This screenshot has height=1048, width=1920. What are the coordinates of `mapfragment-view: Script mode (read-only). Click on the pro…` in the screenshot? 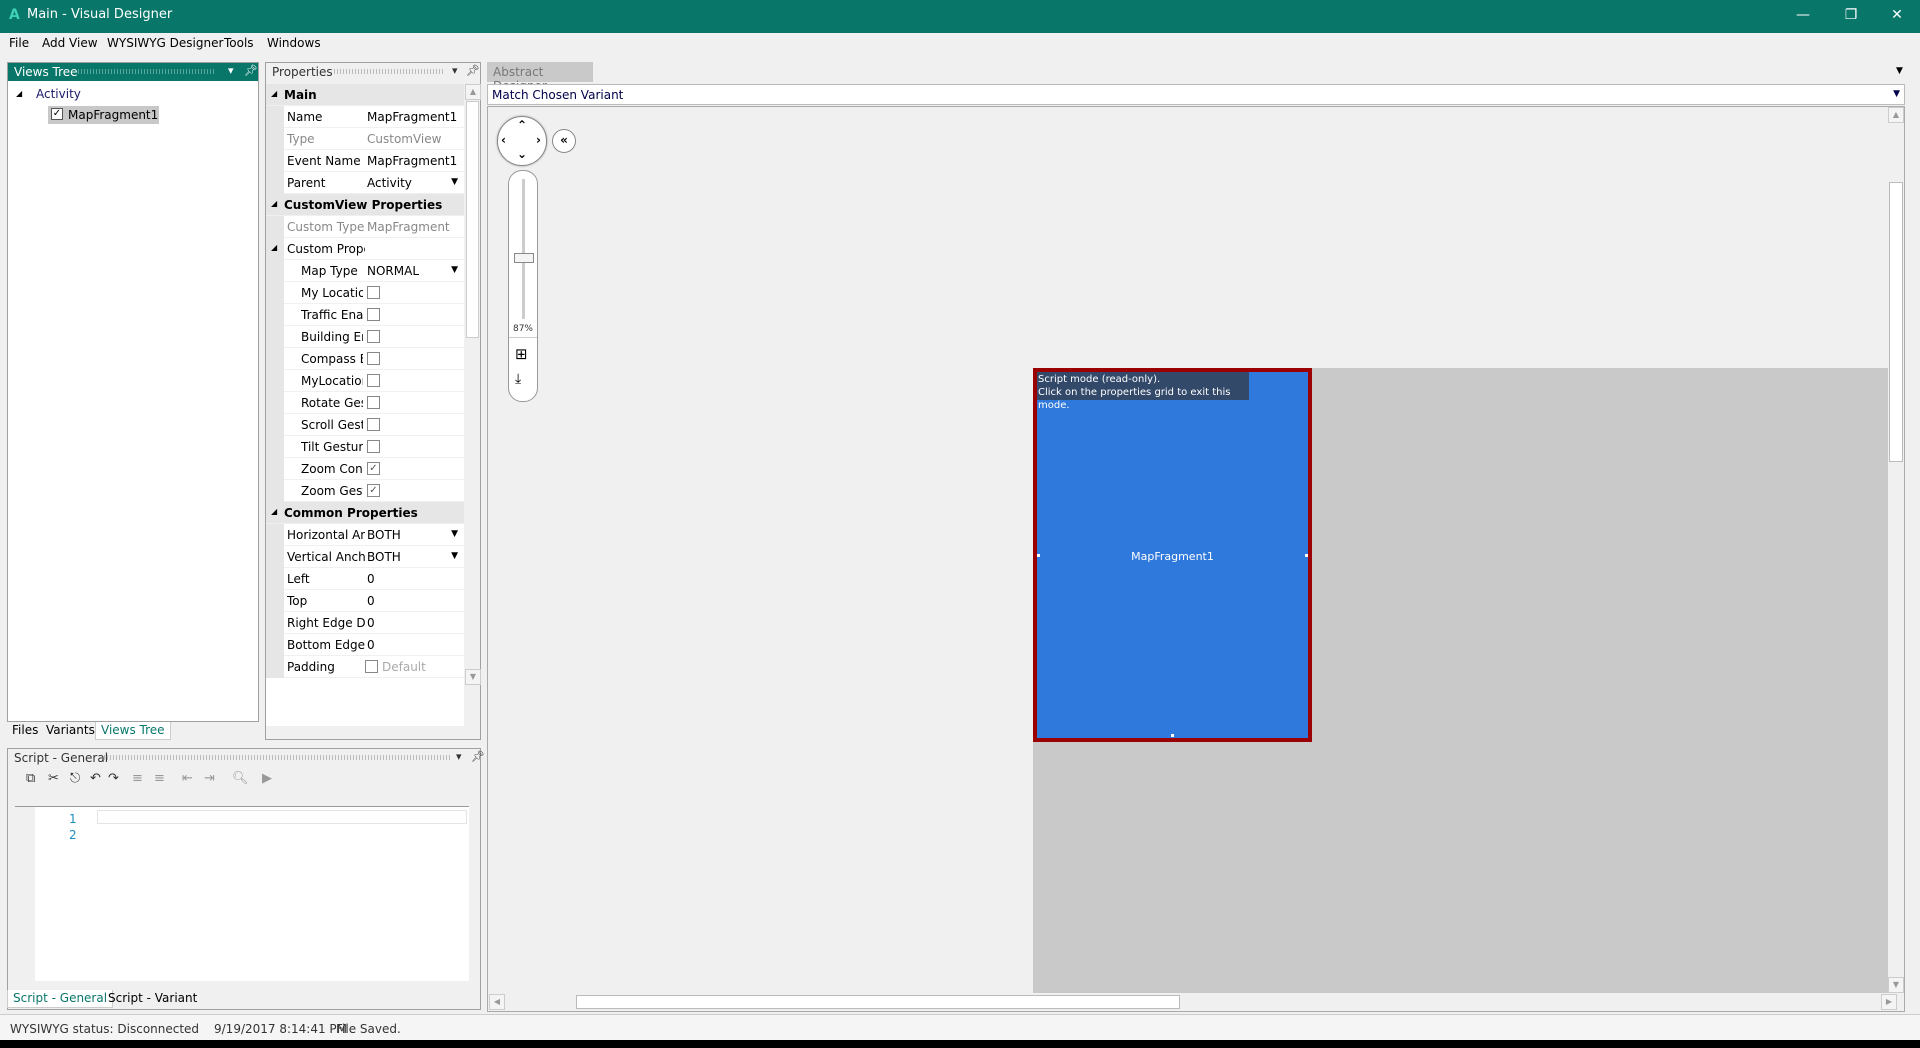 It's located at (1172, 555).